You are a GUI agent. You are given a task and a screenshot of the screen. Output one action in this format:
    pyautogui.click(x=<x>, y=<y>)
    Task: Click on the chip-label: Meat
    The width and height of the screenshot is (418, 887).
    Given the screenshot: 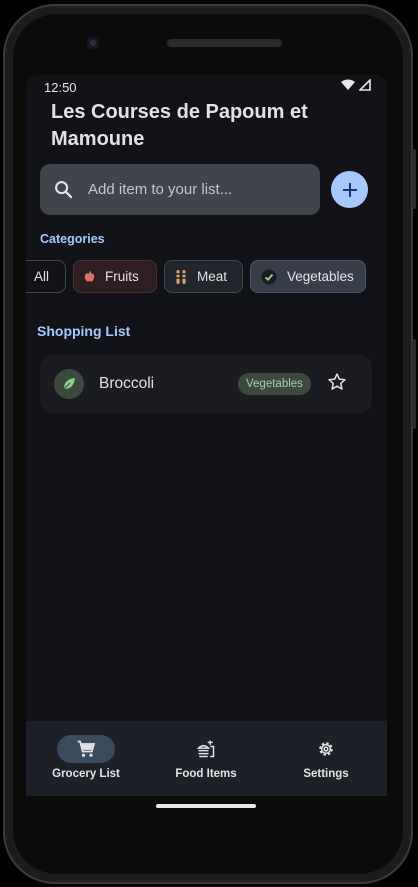 What is the action you would take?
    pyautogui.click(x=212, y=276)
    